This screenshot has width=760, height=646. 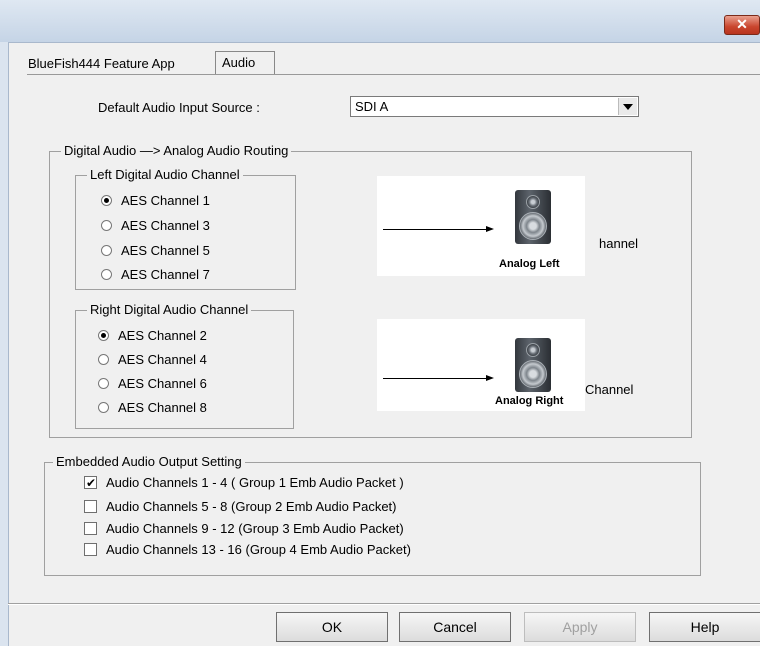 What do you see at coordinates (619, 243) in the screenshot?
I see `left-side-text: hannel` at bounding box center [619, 243].